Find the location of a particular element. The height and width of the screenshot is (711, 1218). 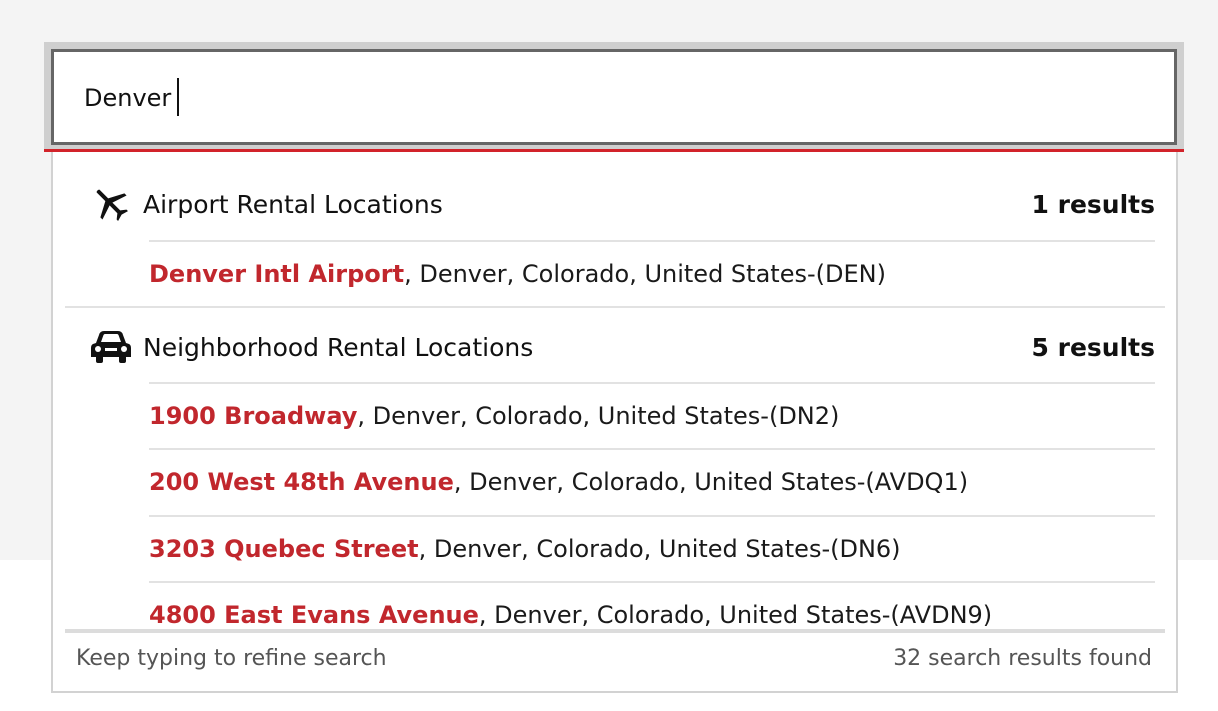

location-name: 200 West 48th Avenue is located at coordinates (301, 482).